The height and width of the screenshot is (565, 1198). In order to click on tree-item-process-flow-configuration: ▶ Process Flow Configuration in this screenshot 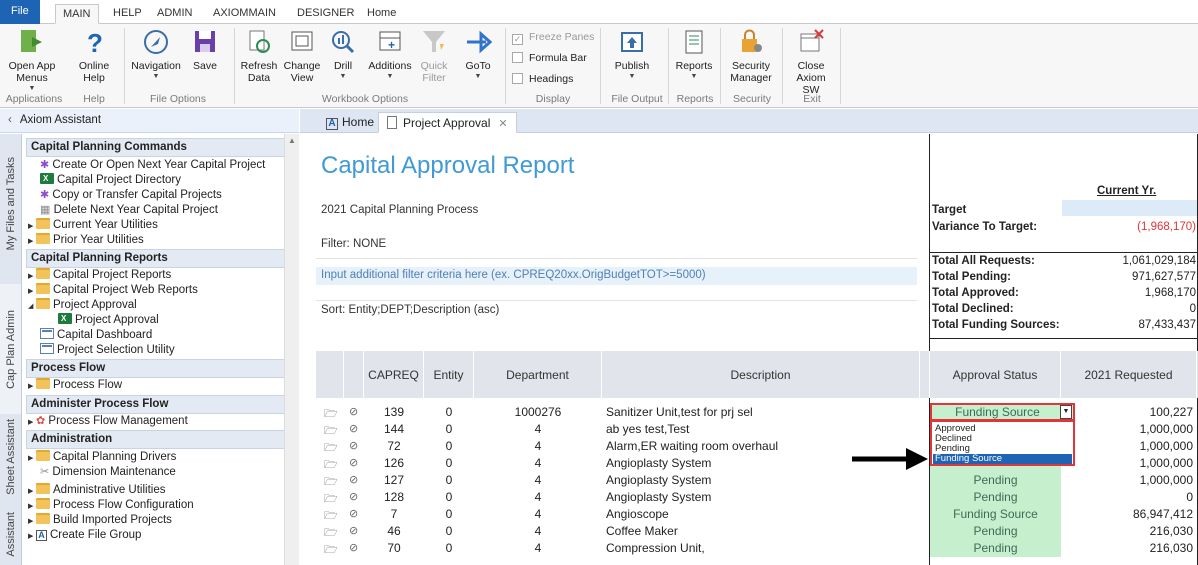, I will do `click(111, 505)`.